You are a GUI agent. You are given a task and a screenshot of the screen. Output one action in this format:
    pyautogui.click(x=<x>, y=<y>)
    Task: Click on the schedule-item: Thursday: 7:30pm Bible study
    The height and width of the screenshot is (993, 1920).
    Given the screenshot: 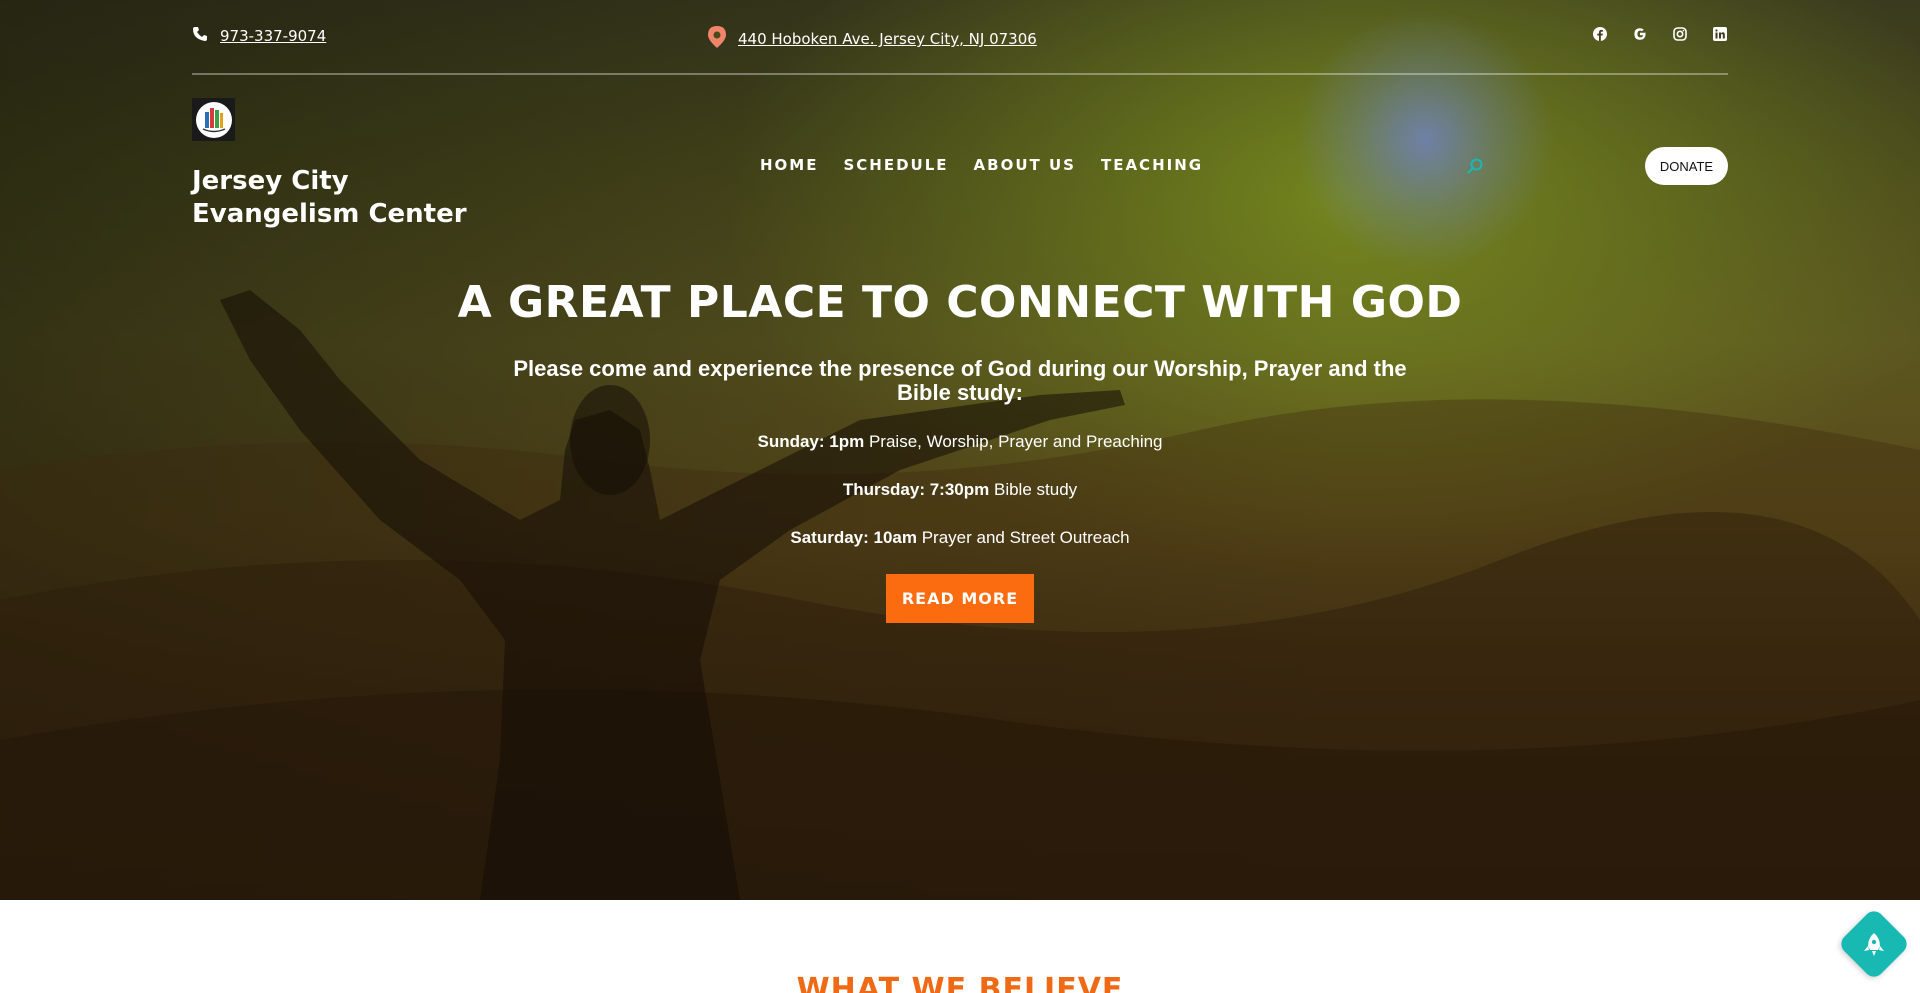 What is the action you would take?
    pyautogui.click(x=960, y=490)
    